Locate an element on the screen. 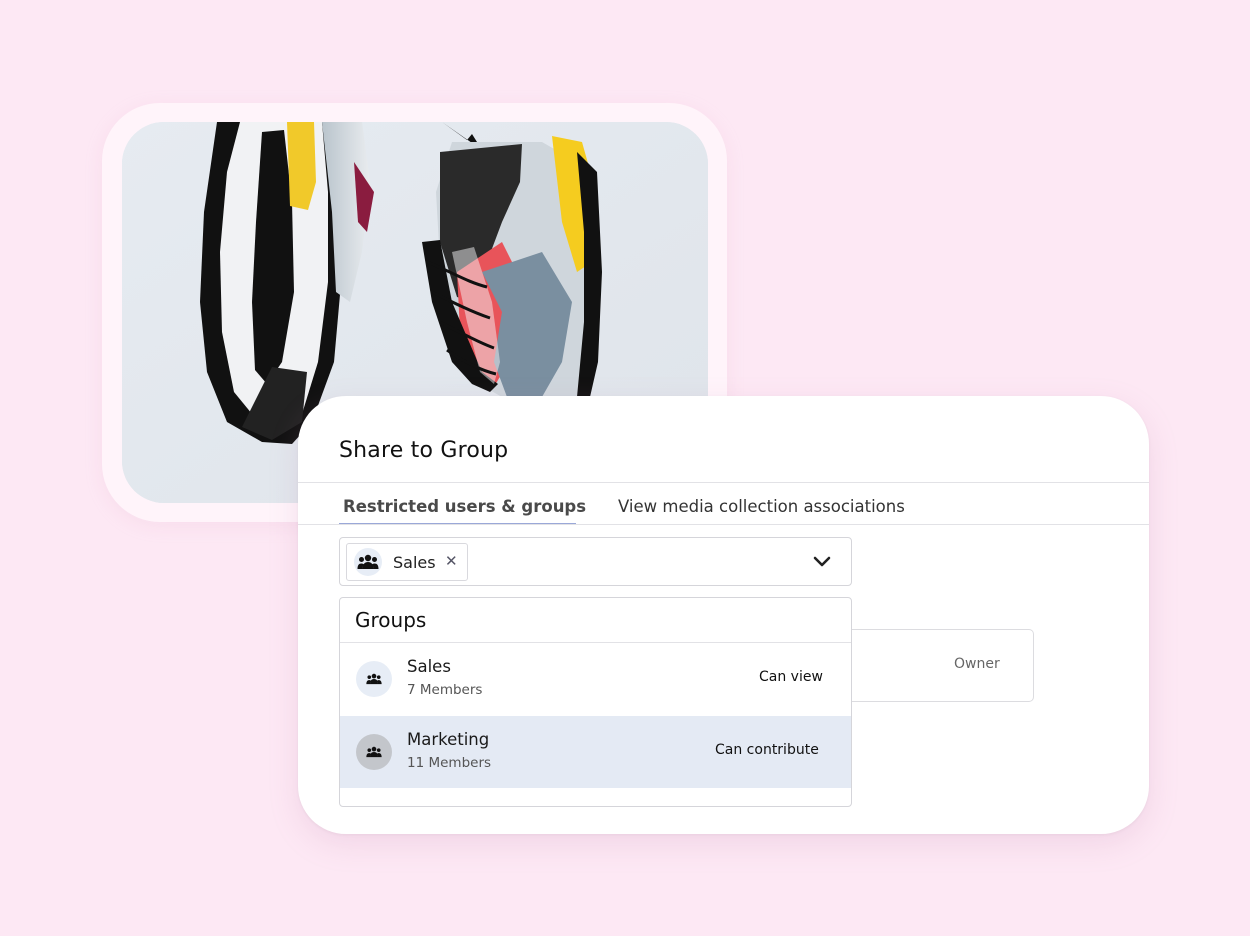  group-name: Marketing is located at coordinates (448, 739).